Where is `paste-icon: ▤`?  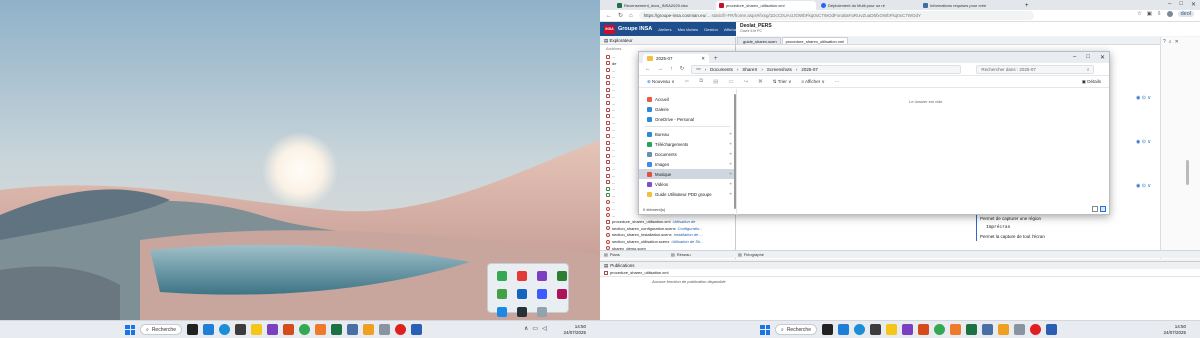
paste-icon: ▤ is located at coordinates (715, 82).